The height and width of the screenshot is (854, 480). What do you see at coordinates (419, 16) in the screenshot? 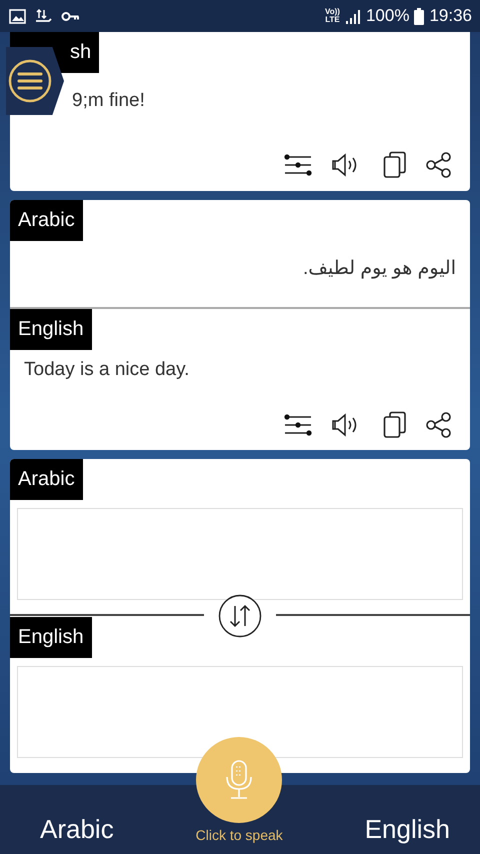
I see `battery-icon` at bounding box center [419, 16].